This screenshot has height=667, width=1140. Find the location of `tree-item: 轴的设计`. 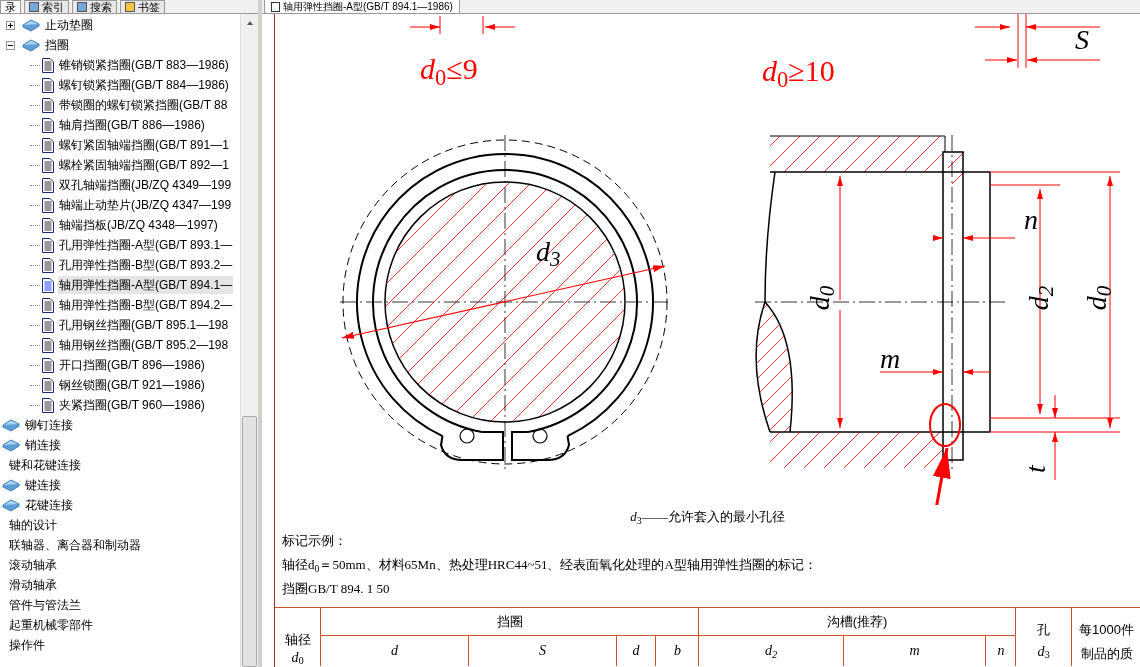

tree-item: 轴的设计 is located at coordinates (33, 525).